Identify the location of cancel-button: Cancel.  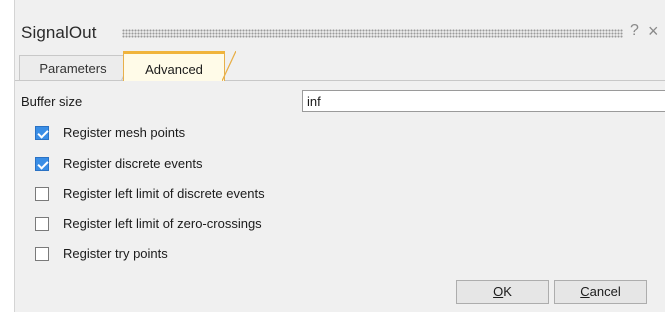
(600, 292).